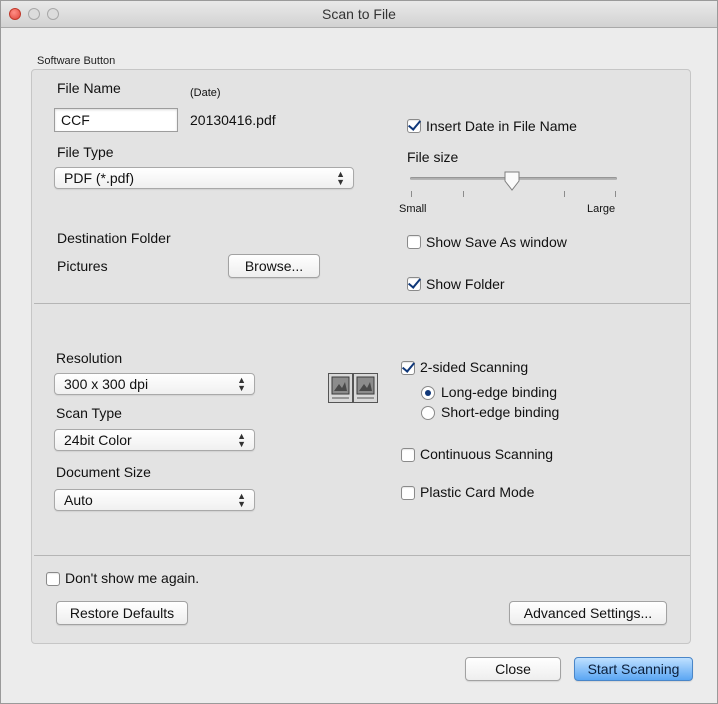  Describe the element at coordinates (98, 440) in the screenshot. I see `scan-type-value: 24bit Color` at that location.